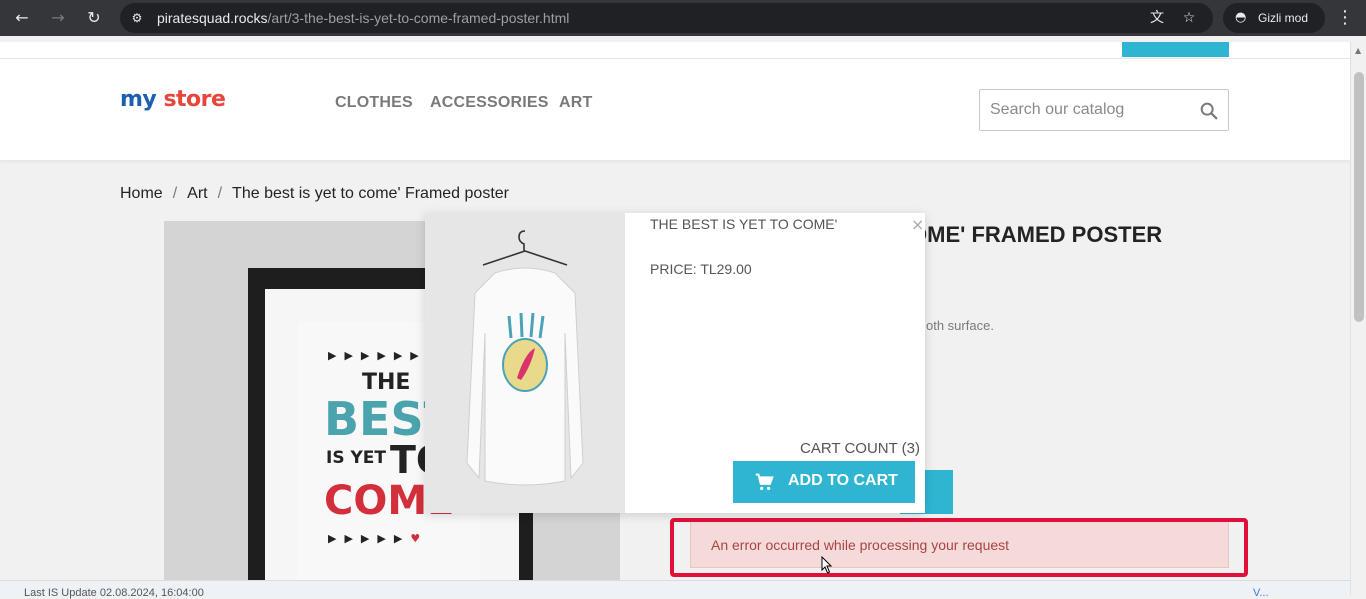 The image size is (1366, 599). What do you see at coordinates (701, 269) in the screenshot?
I see `modal-product-price: PRICE: TL29.00` at bounding box center [701, 269].